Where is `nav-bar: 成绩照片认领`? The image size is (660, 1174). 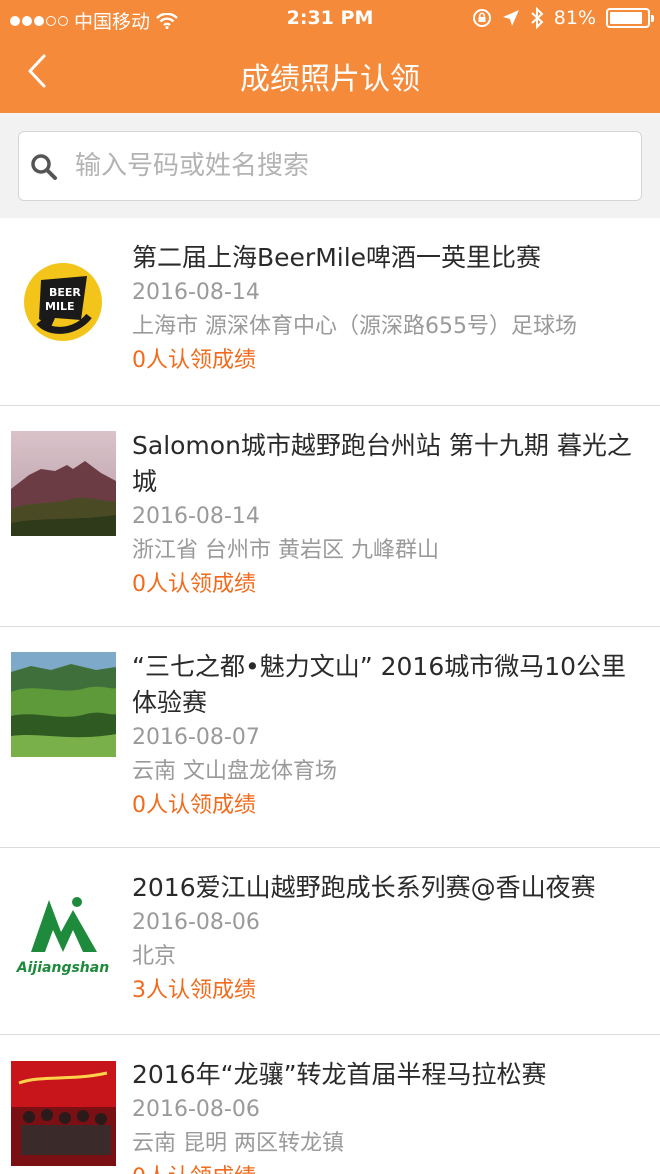
nav-bar: 成绩照片认领 is located at coordinates (330, 75).